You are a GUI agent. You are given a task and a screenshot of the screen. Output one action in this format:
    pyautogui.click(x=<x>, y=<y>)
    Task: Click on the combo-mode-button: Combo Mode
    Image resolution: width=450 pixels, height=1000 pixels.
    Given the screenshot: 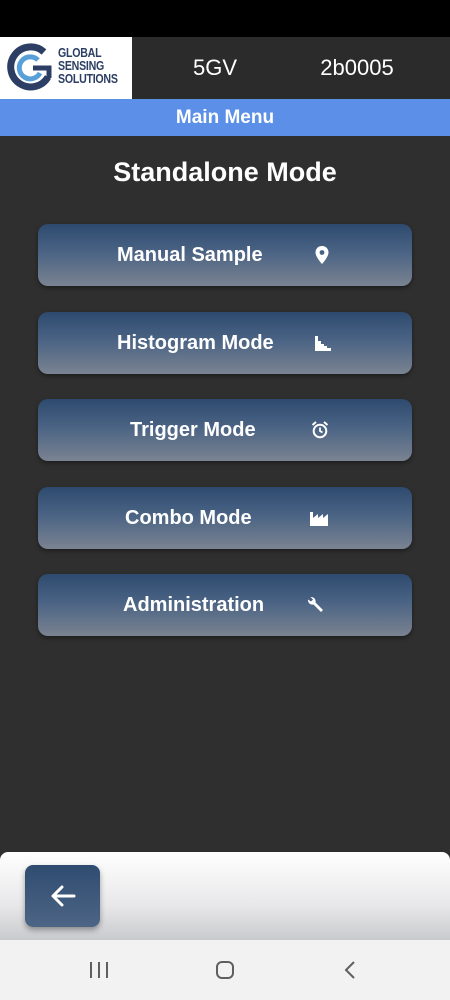 What is the action you would take?
    pyautogui.click(x=225, y=518)
    